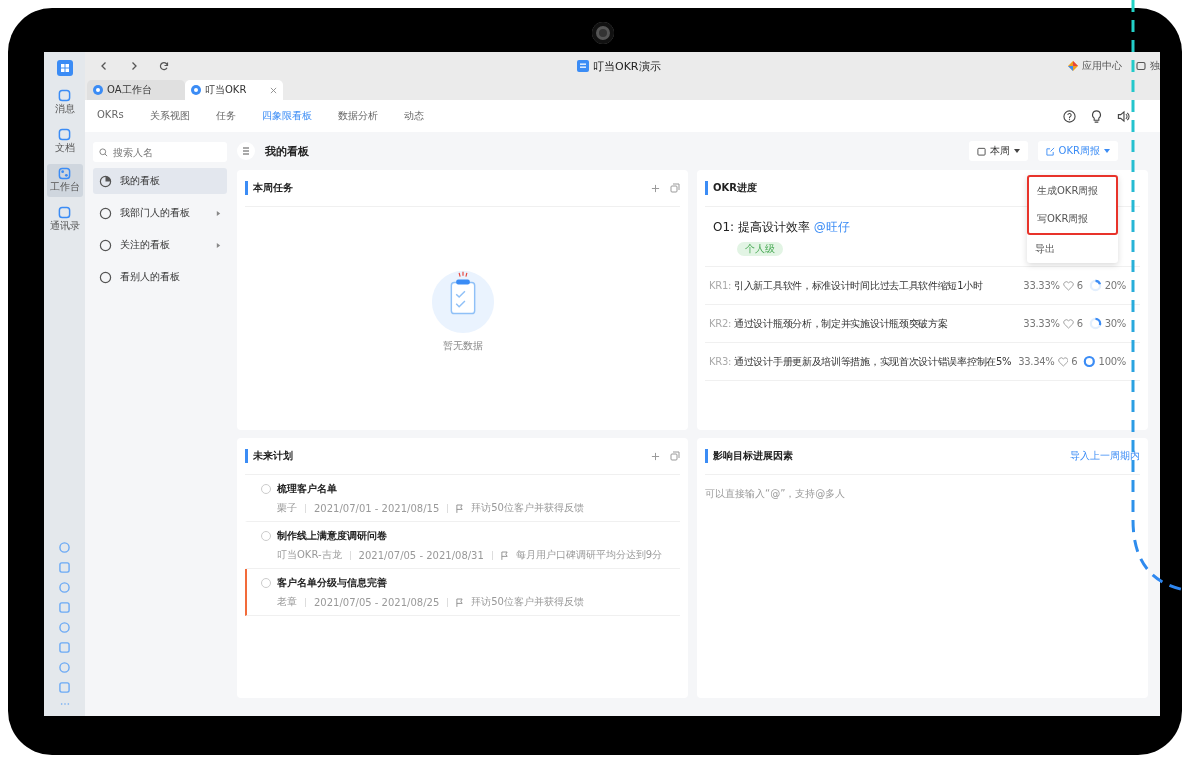  Describe the element at coordinates (462, 345) in the screenshot. I see `empty-state-text: 暂无数据` at that location.